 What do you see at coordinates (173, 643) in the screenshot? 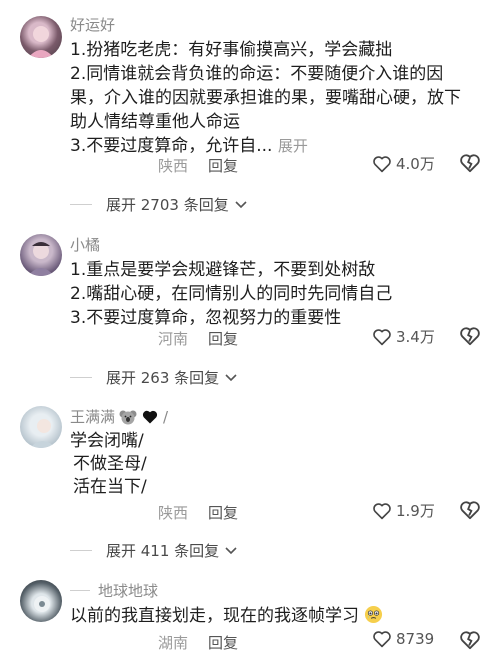
I see `location-label: 湖南` at bounding box center [173, 643].